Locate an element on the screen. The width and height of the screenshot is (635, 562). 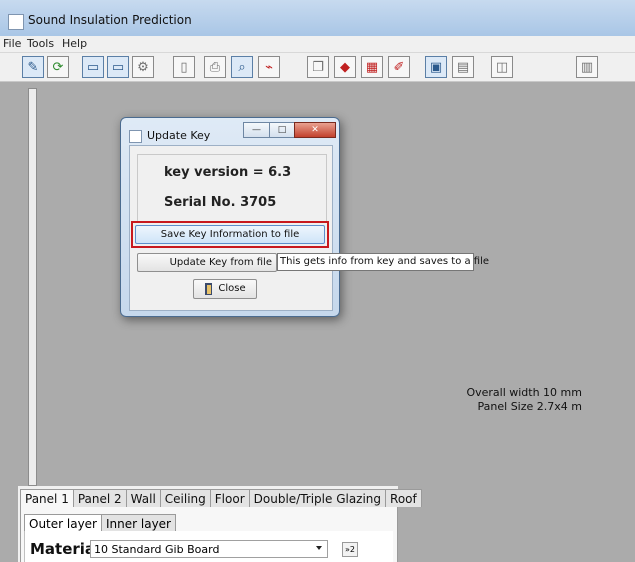
edit-pen-button: ✐ is located at coordinates (399, 67).